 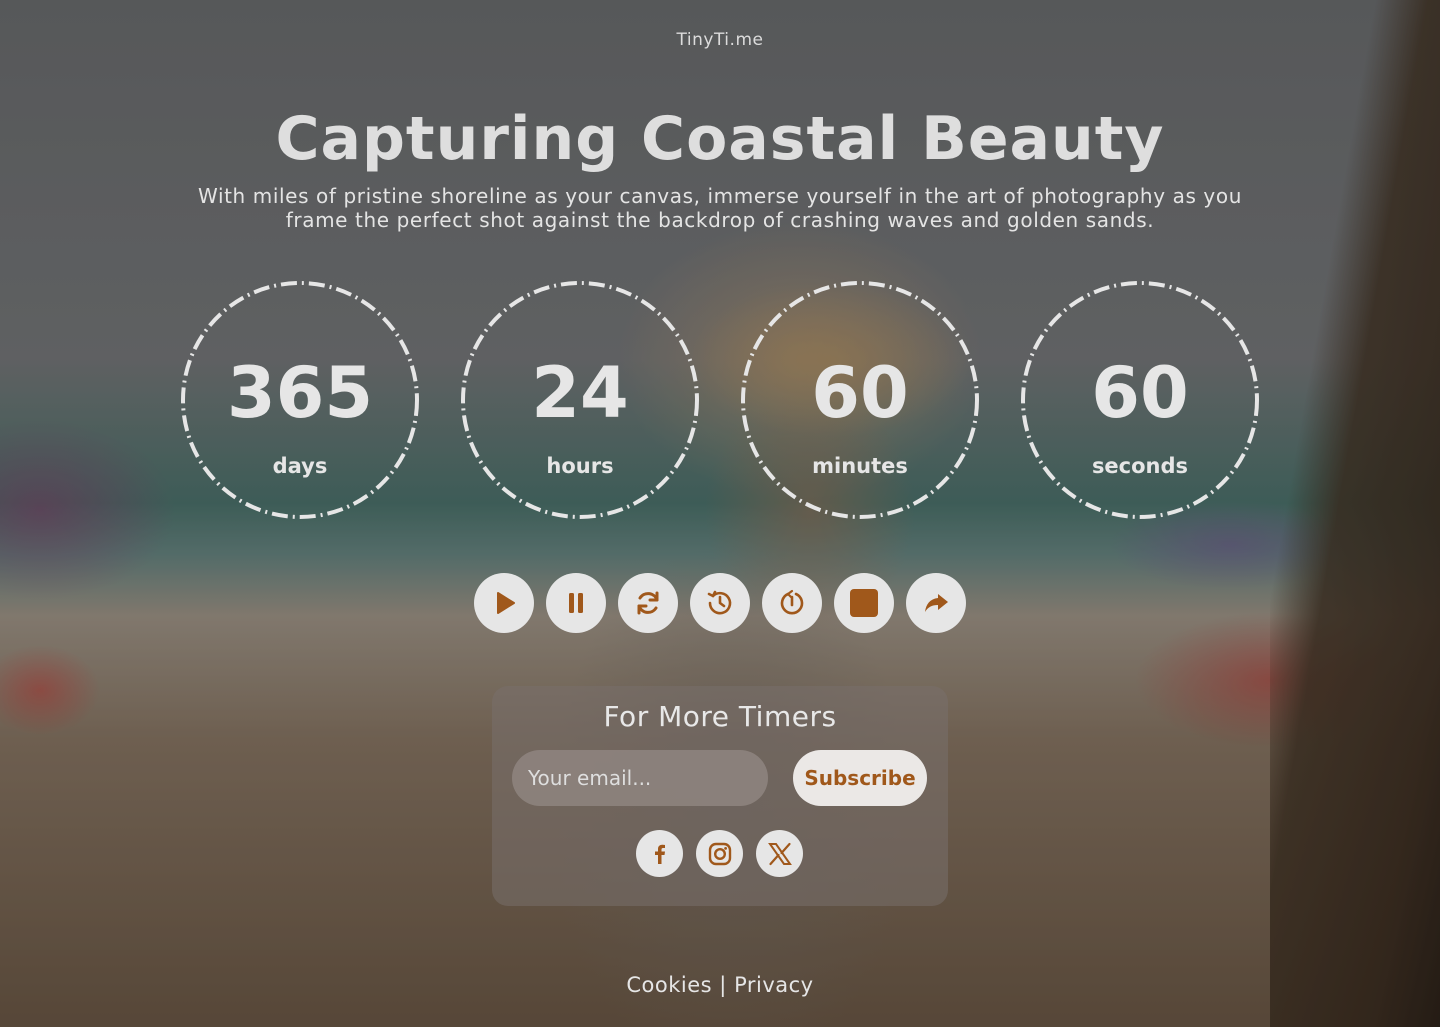 I want to click on instagram-icon, so click(x=719, y=853).